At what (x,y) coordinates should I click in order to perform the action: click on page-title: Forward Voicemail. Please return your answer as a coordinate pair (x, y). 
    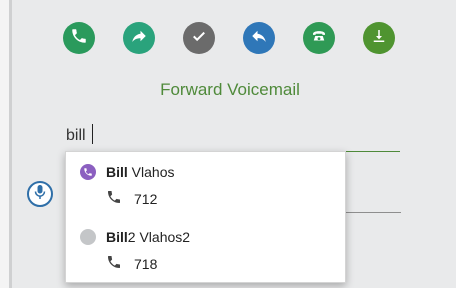
    Looking at the image, I should click on (230, 89).